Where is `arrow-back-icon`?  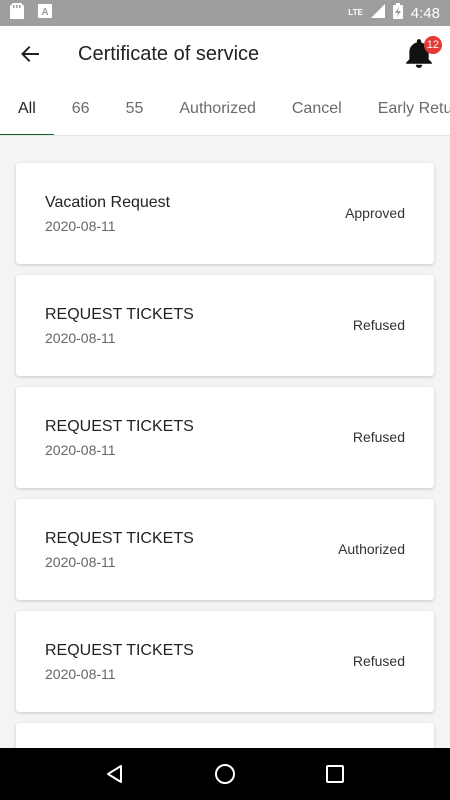
arrow-back-icon is located at coordinates (30, 54).